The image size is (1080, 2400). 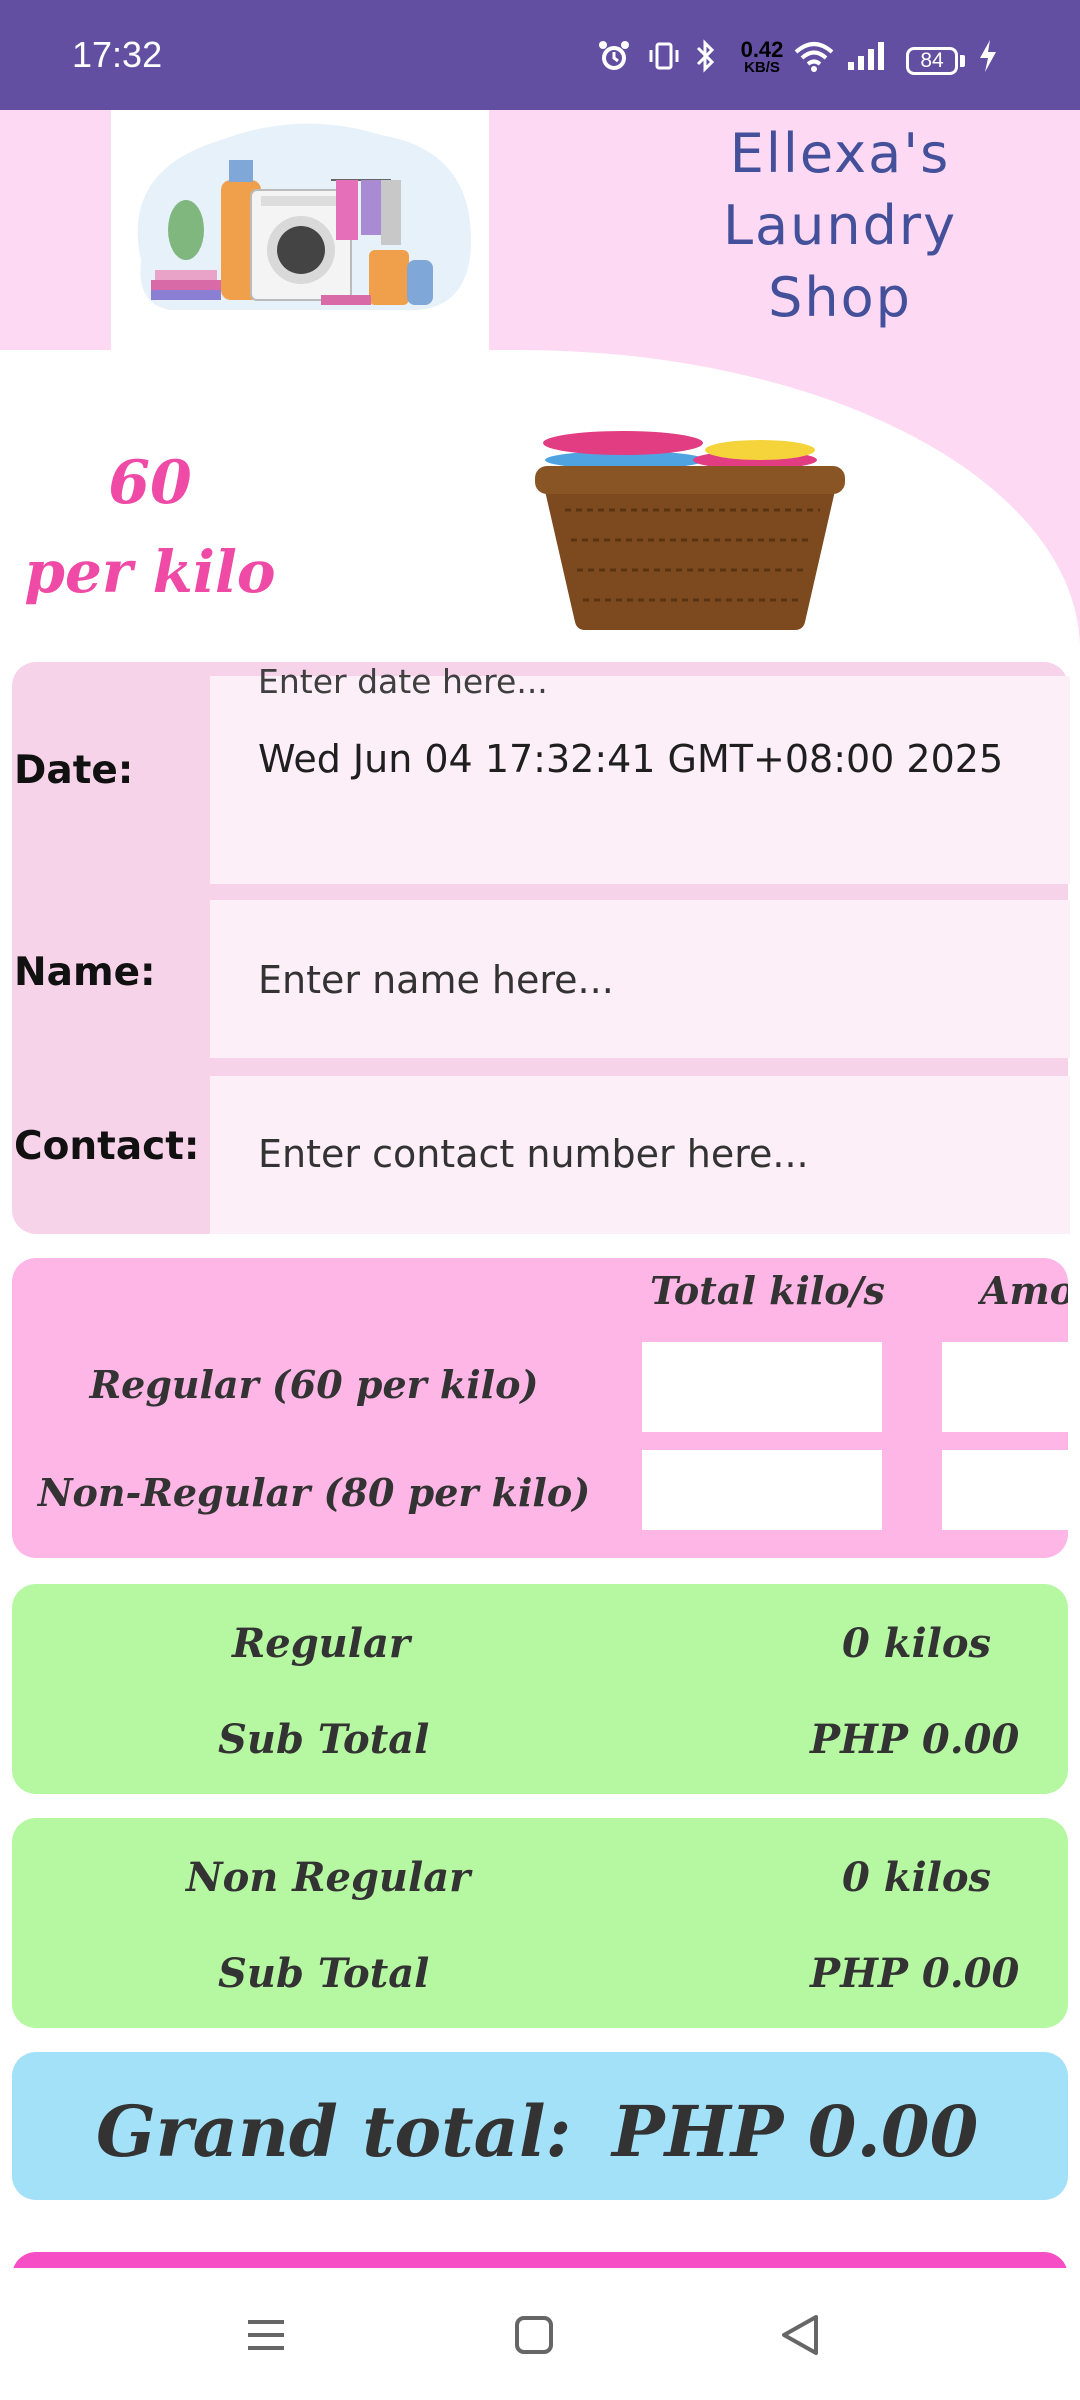 What do you see at coordinates (638, 759) in the screenshot?
I see `date-value: Wed Jun 04 17:32:41 GMT+08:00 2025` at bounding box center [638, 759].